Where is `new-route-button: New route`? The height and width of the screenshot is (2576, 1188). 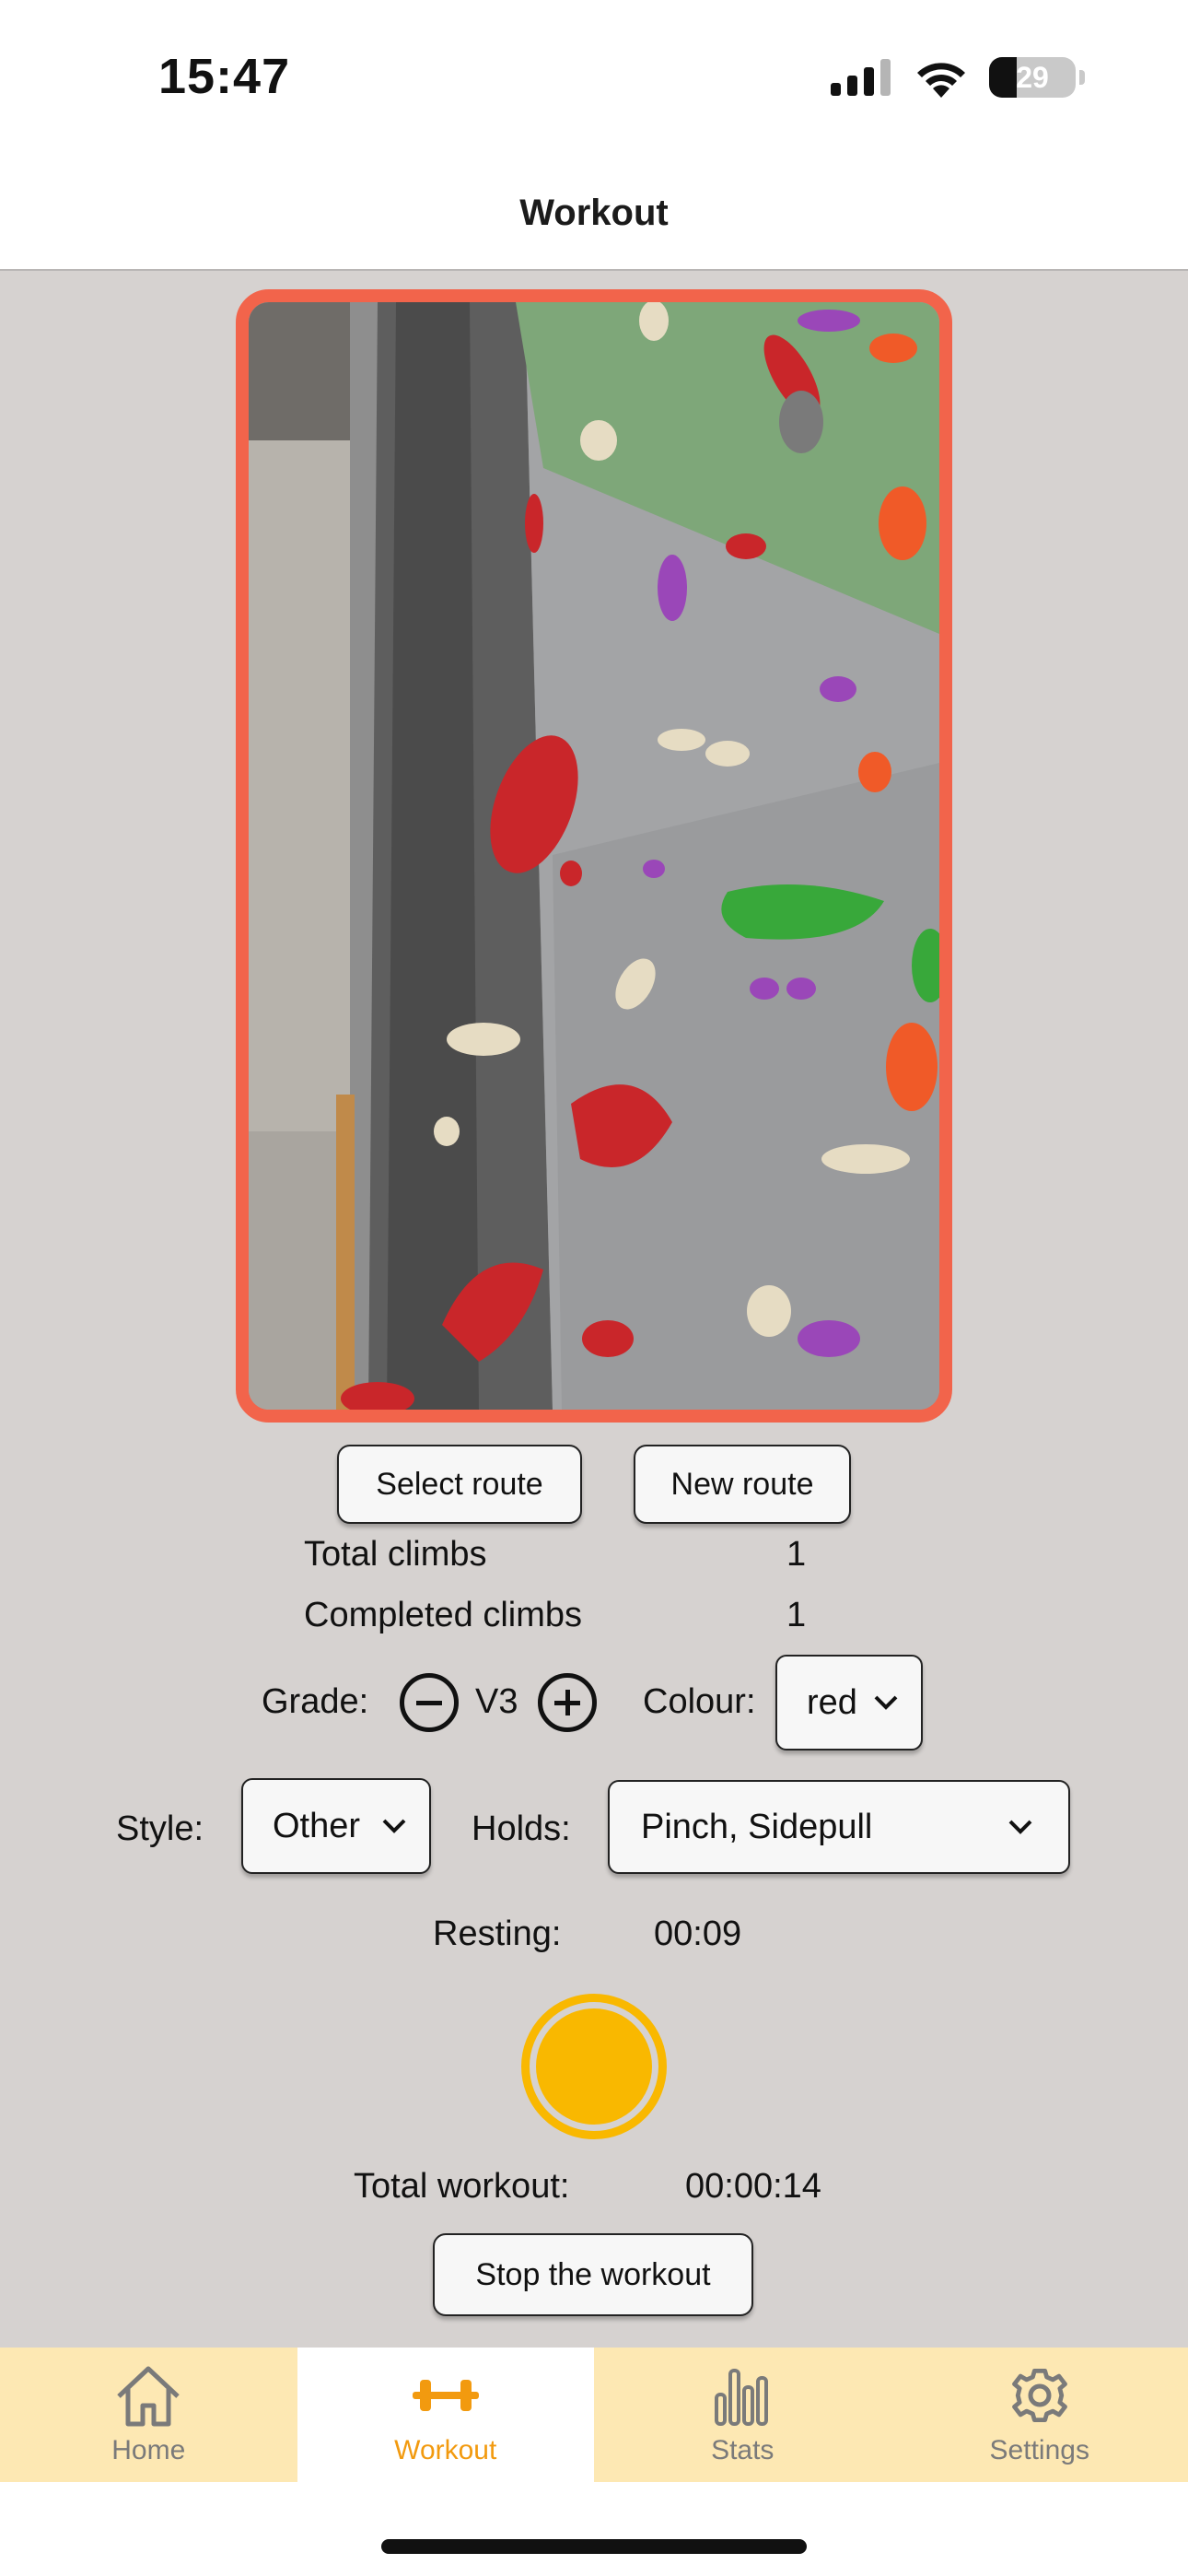
new-route-button: New route is located at coordinates (742, 1484).